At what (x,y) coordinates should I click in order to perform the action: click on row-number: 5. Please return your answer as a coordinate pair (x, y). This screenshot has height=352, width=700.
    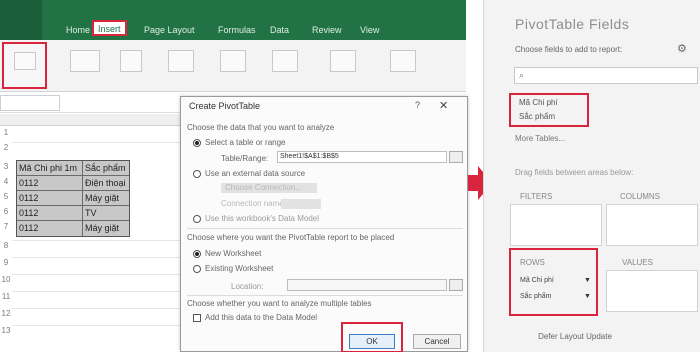
    Looking at the image, I should click on (6, 196).